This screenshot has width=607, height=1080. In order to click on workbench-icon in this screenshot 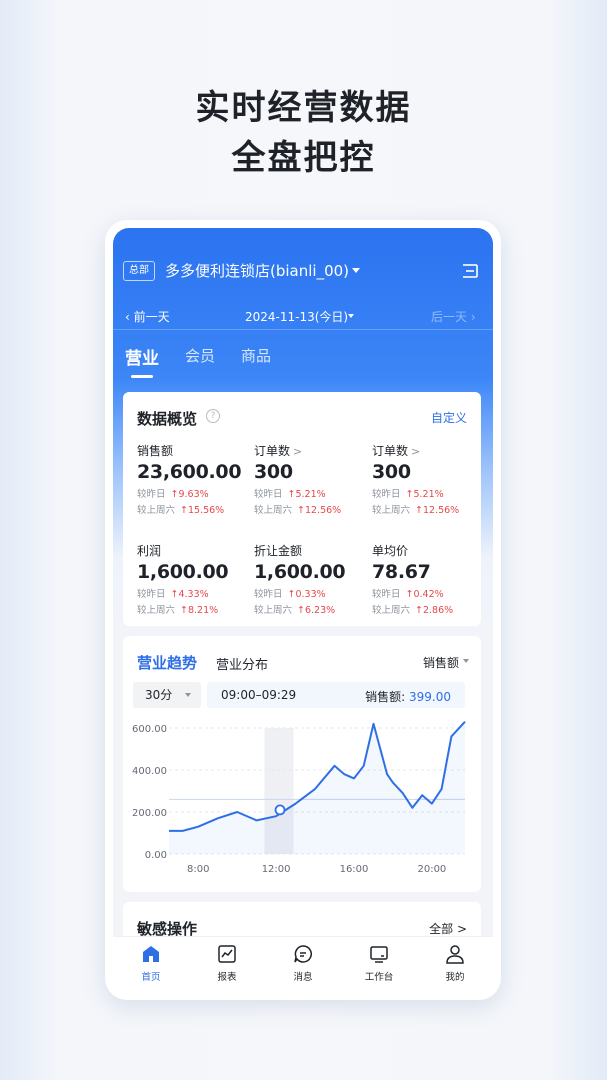, I will do `click(379, 954)`.